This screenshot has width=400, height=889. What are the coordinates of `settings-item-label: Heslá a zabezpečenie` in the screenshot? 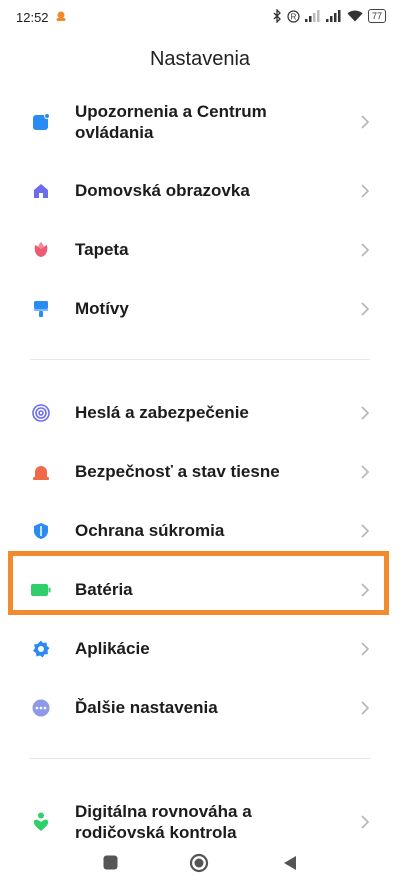 It's located at (162, 412).